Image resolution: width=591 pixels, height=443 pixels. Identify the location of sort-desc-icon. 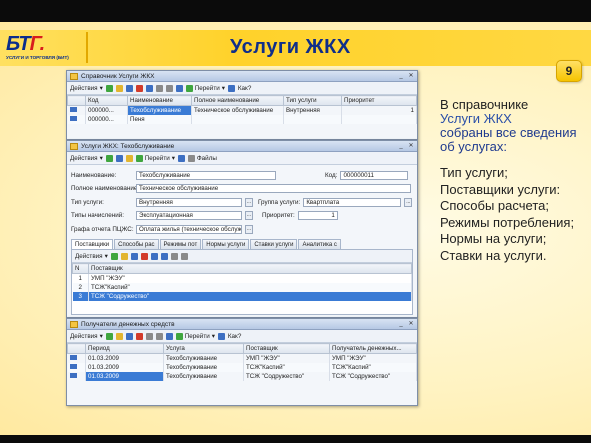
(184, 256).